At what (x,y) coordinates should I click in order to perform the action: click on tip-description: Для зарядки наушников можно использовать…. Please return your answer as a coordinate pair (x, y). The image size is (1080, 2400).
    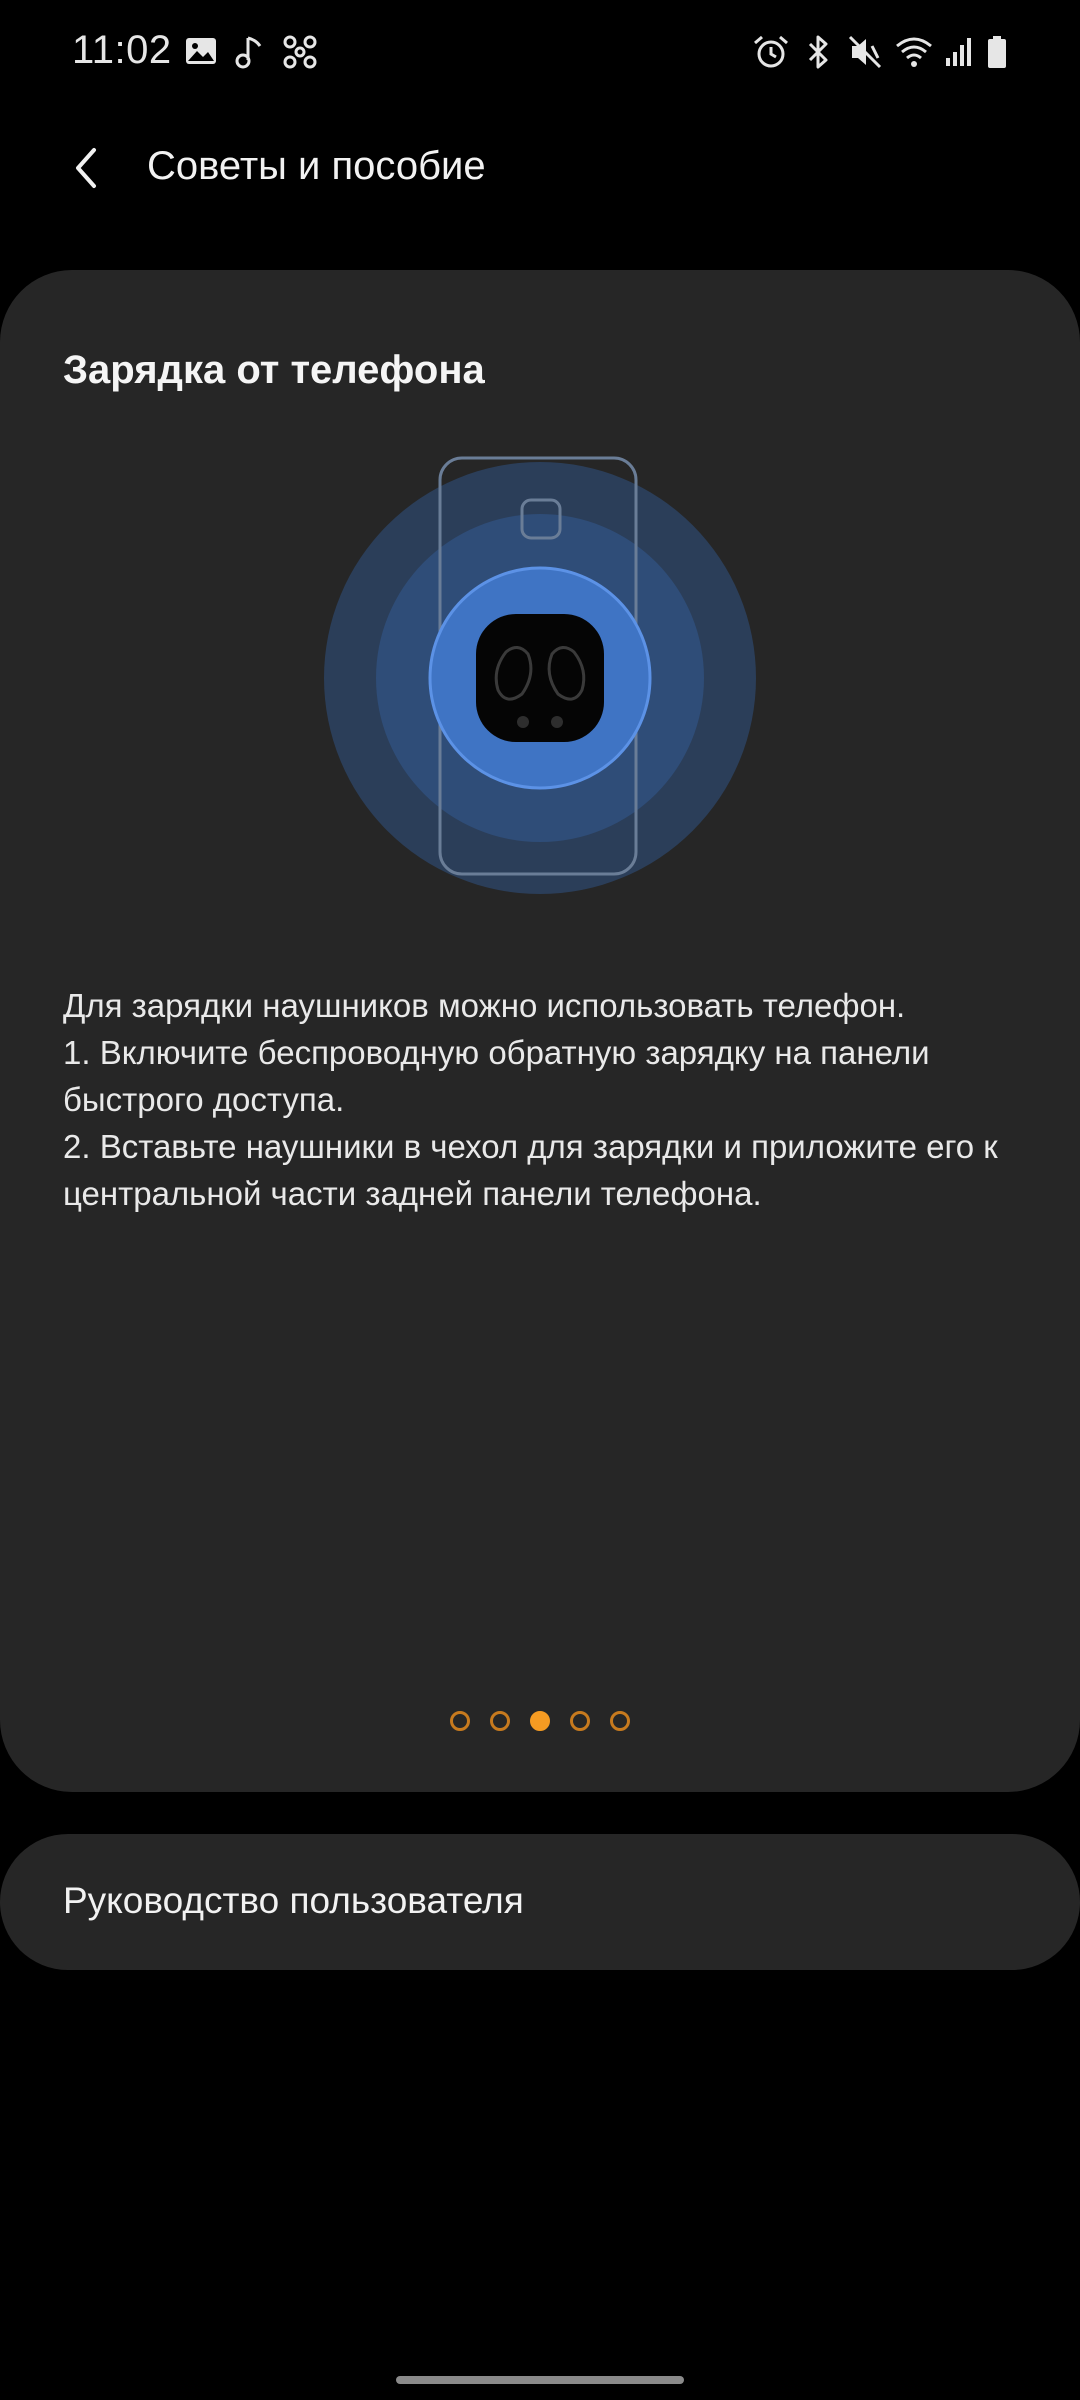
    Looking at the image, I should click on (543, 1099).